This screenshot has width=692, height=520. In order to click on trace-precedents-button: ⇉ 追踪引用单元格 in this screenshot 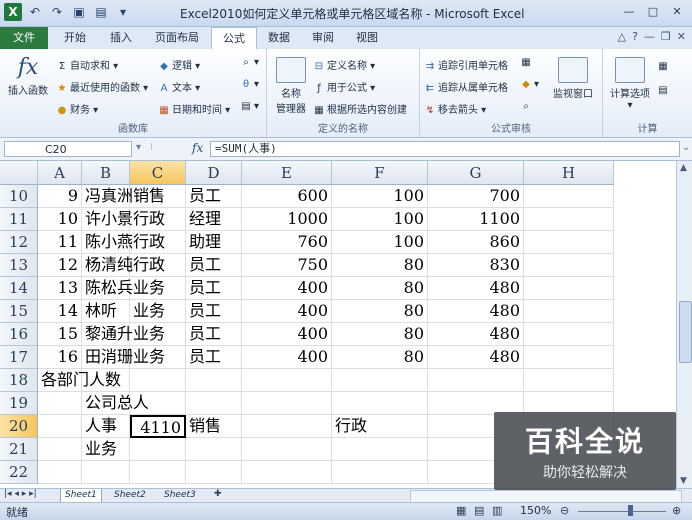, I will do `click(466, 64)`.